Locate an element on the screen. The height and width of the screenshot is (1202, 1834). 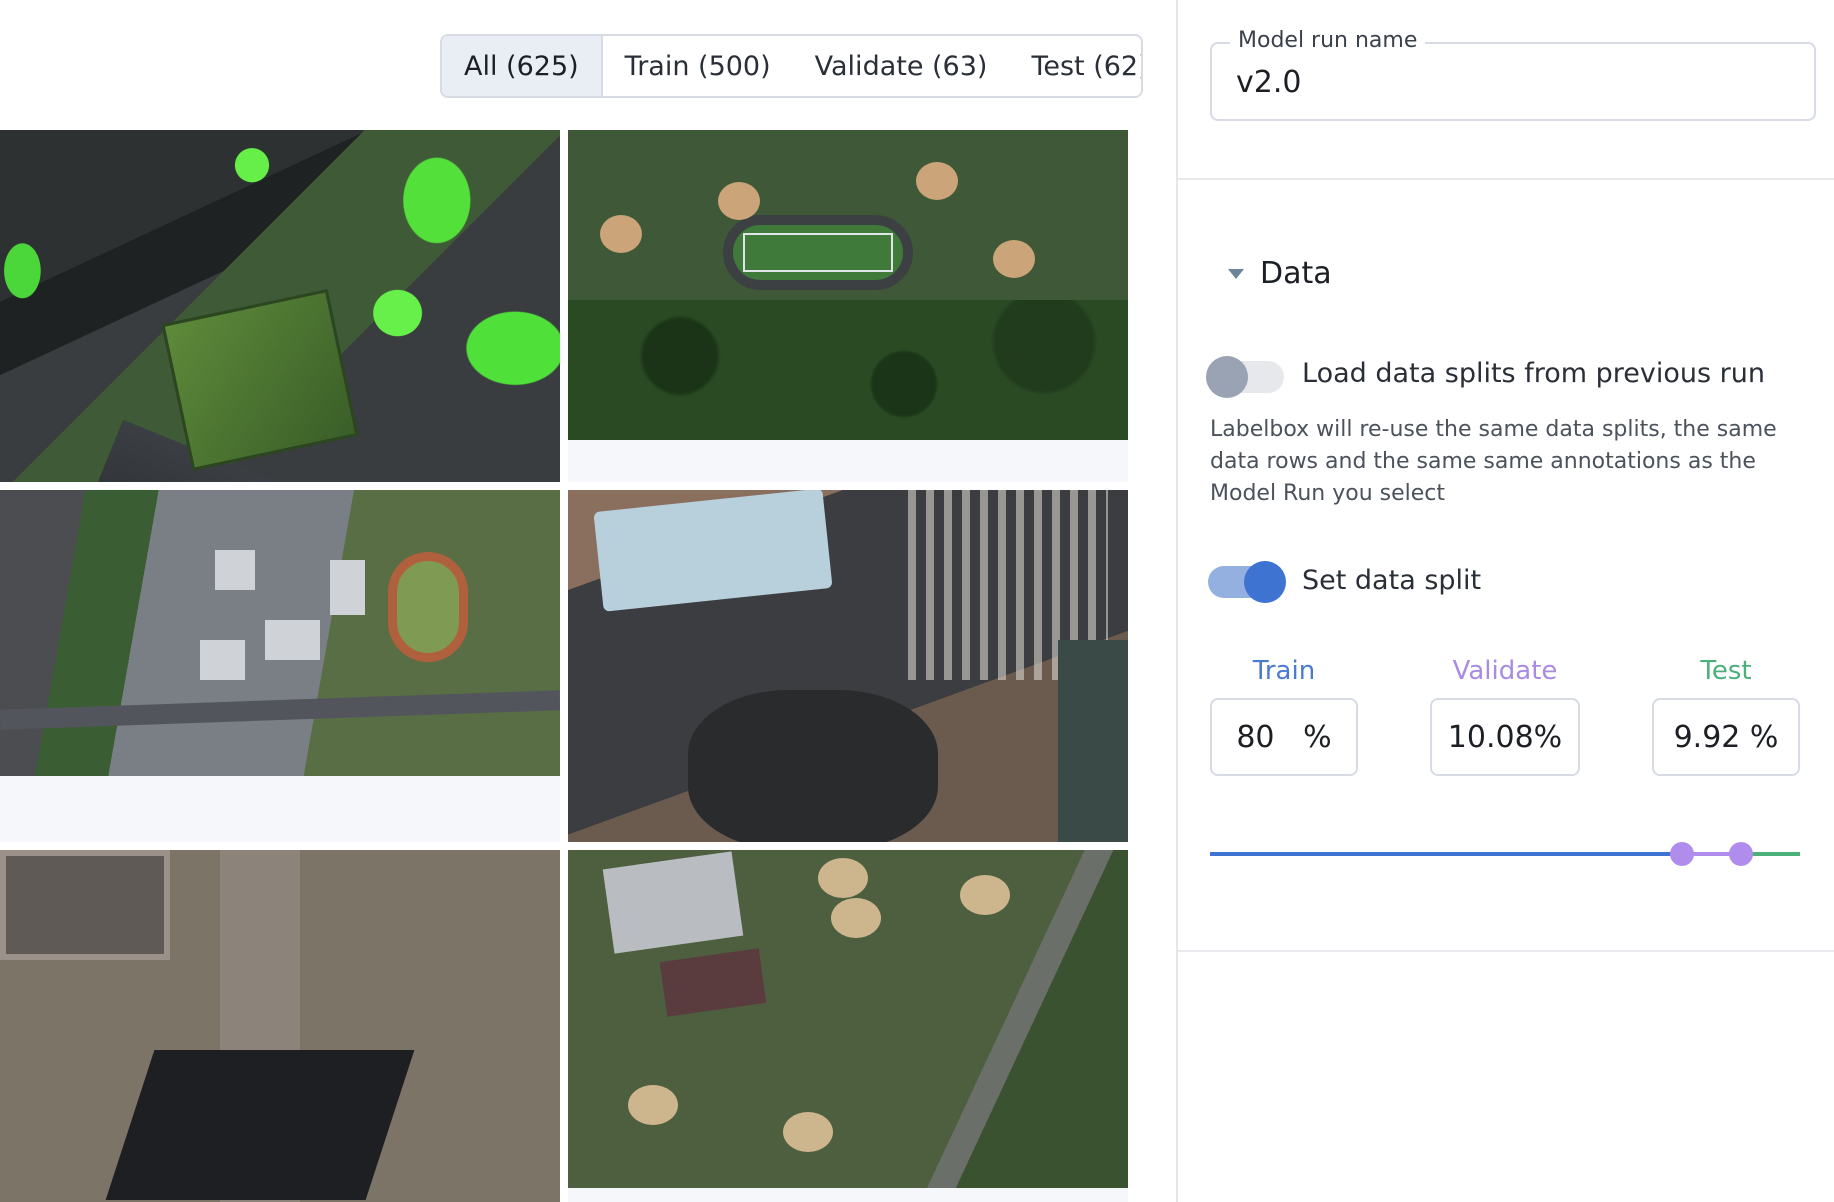
test-split-label: Test is located at coordinates (1726, 671).